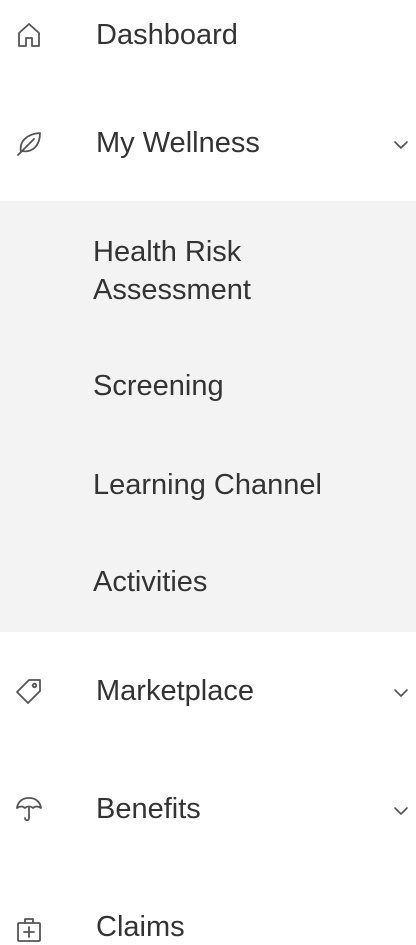  I want to click on sidebar-item-my-wellness: My Wellness, so click(208, 144).